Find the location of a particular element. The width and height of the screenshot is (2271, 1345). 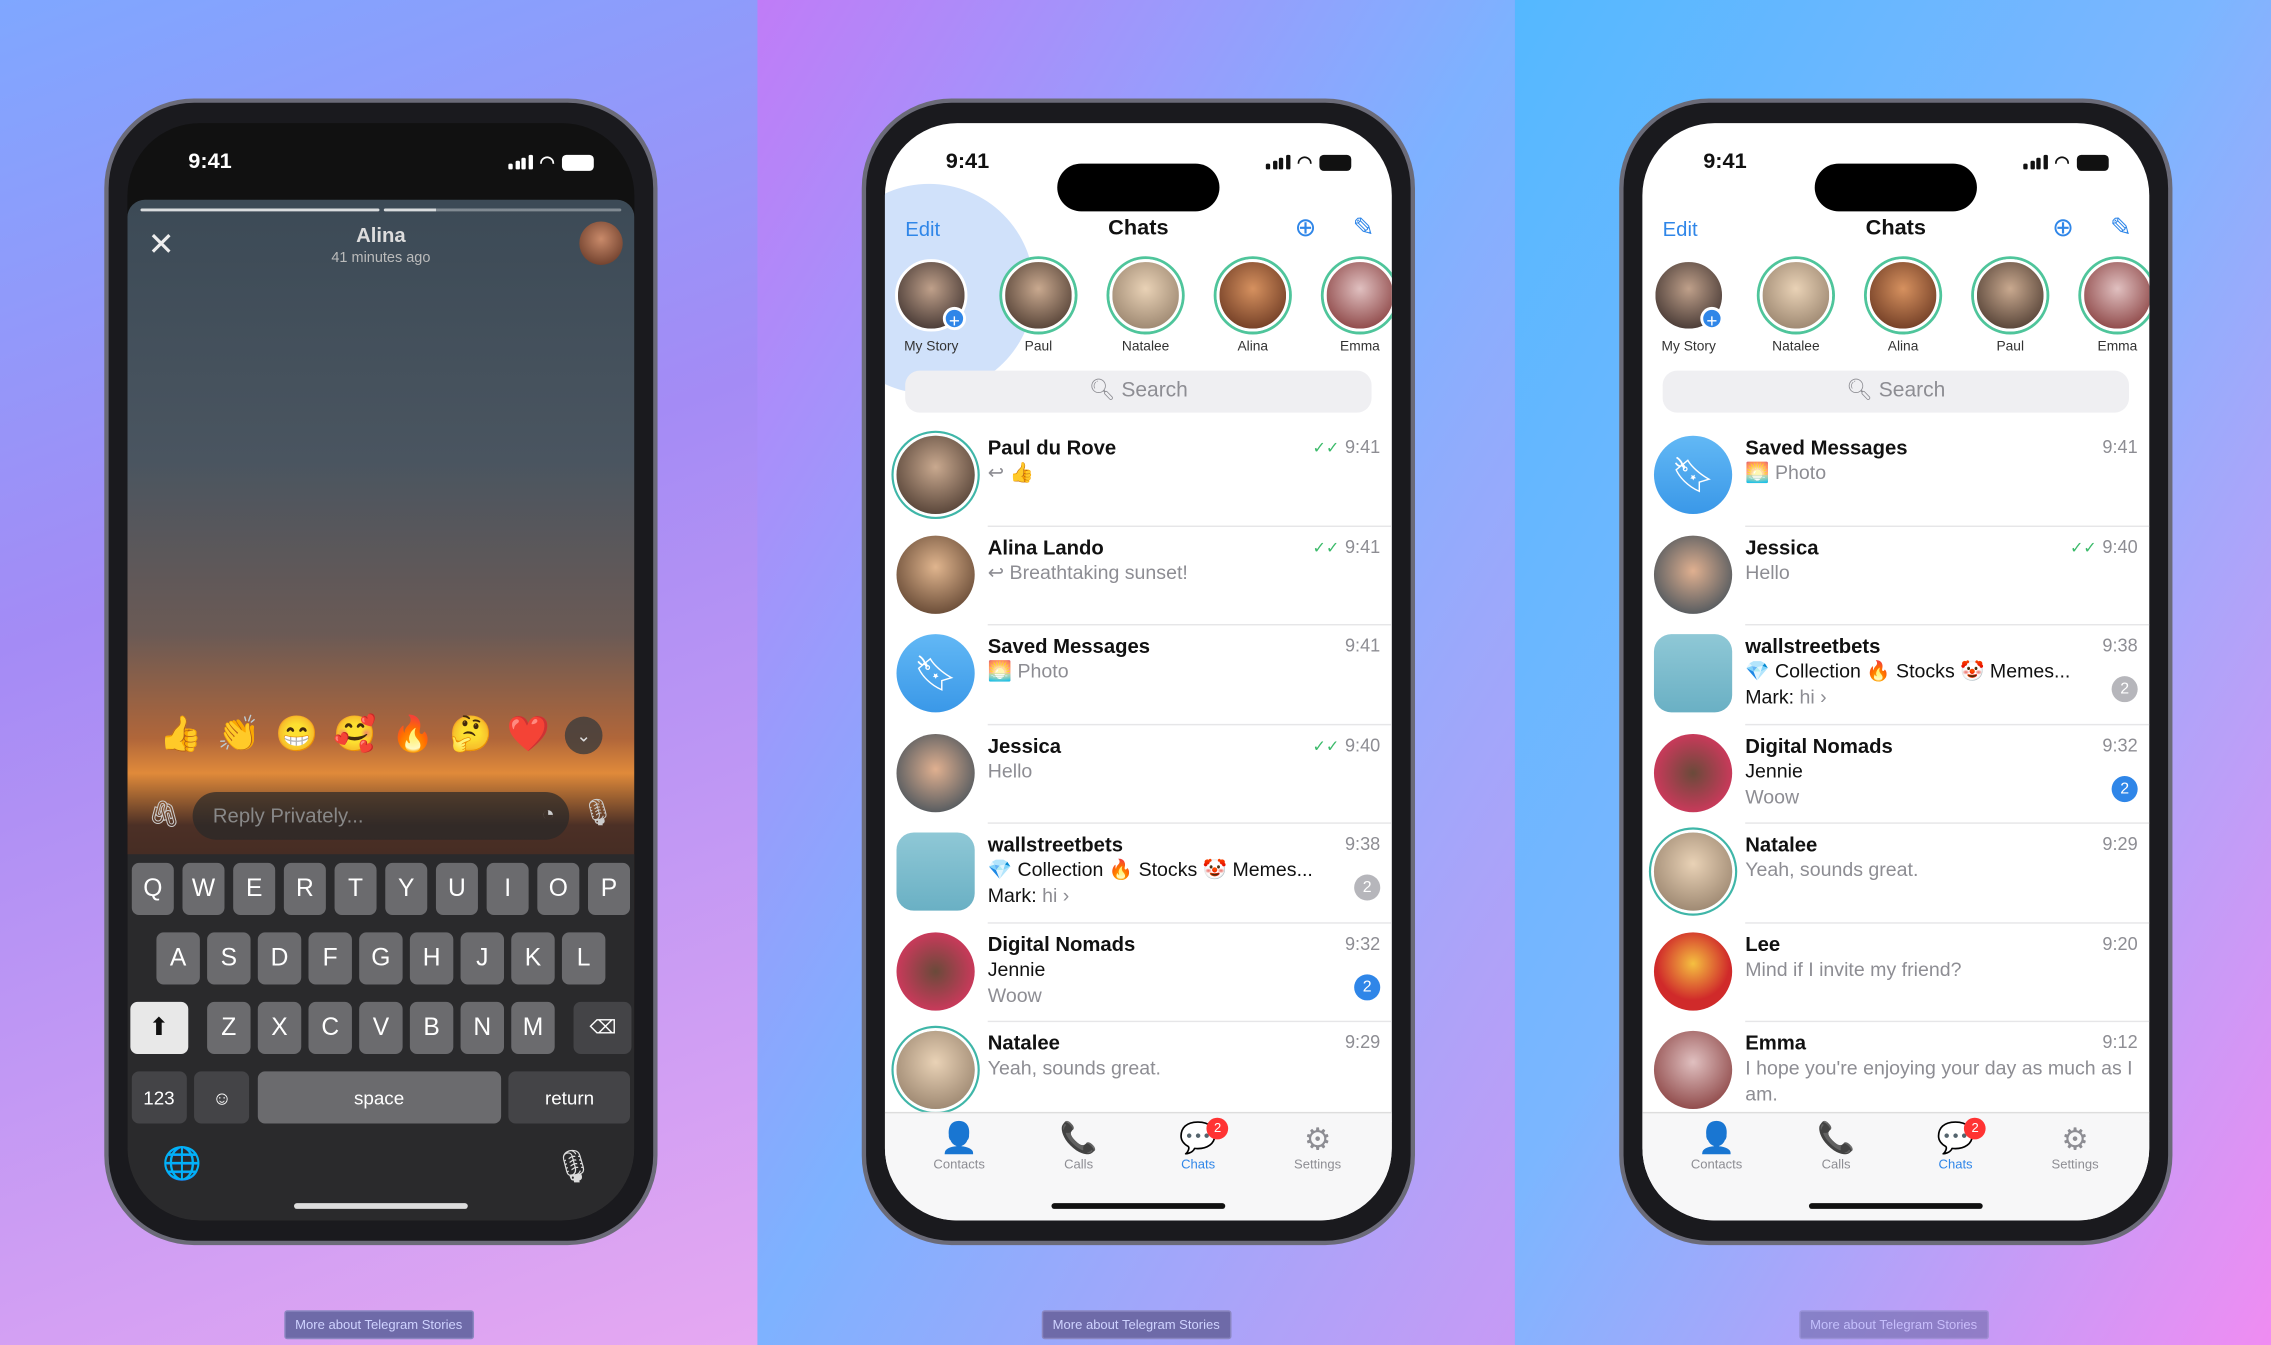

chat-preview: ↩ Breathtaking sunset! is located at coordinates (1087, 572).